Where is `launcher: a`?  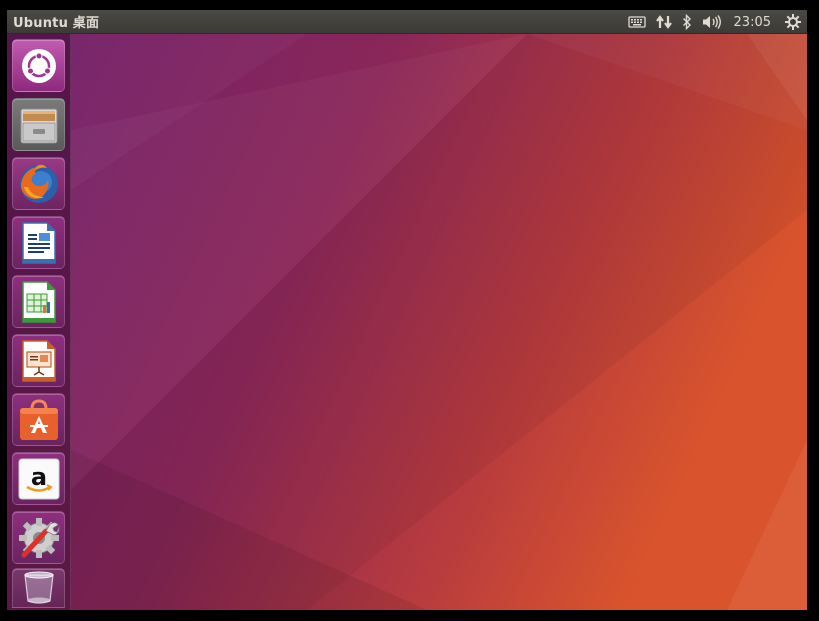
launcher: a is located at coordinates (39, 322).